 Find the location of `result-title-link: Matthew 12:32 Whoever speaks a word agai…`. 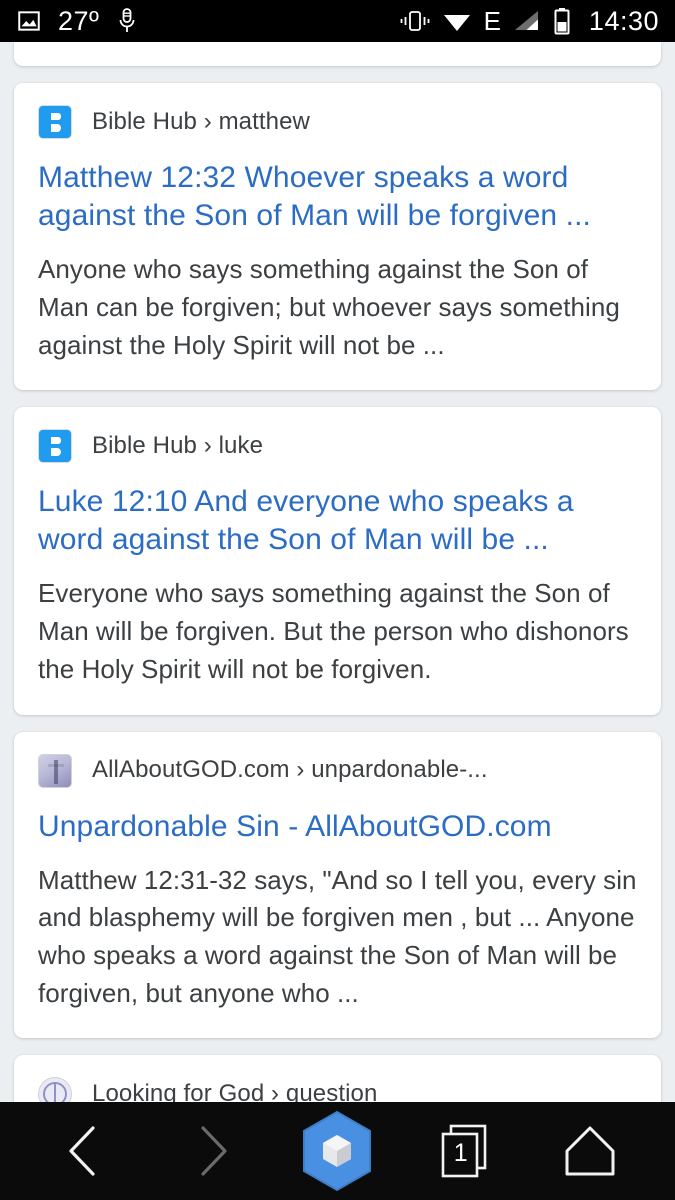

result-title-link: Matthew 12:32 Whoever speaks a word agai… is located at coordinates (337, 197).